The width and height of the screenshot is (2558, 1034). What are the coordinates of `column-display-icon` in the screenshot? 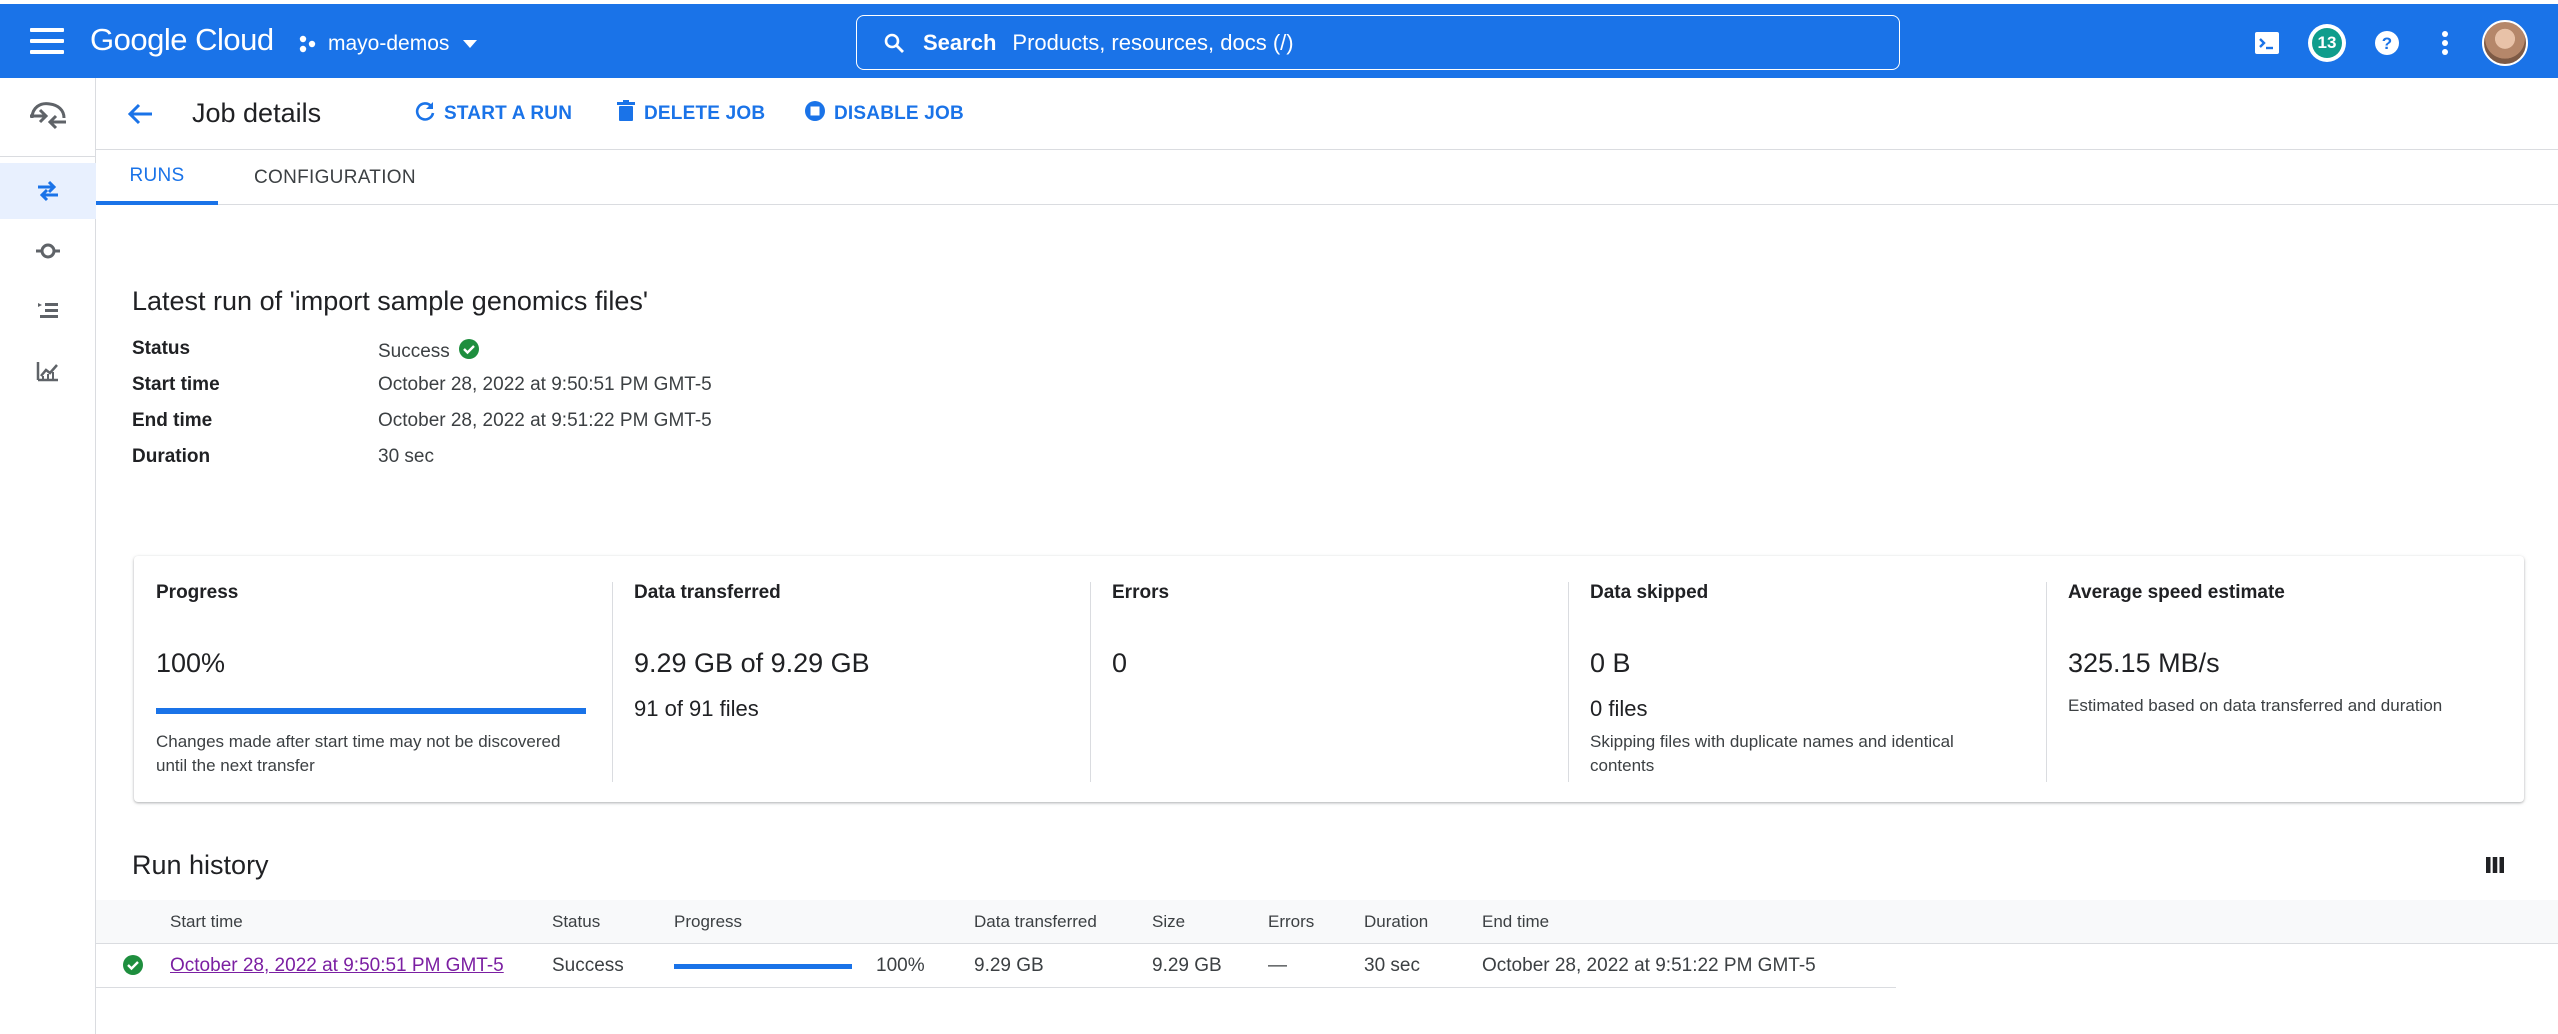 It's located at (2495, 865).